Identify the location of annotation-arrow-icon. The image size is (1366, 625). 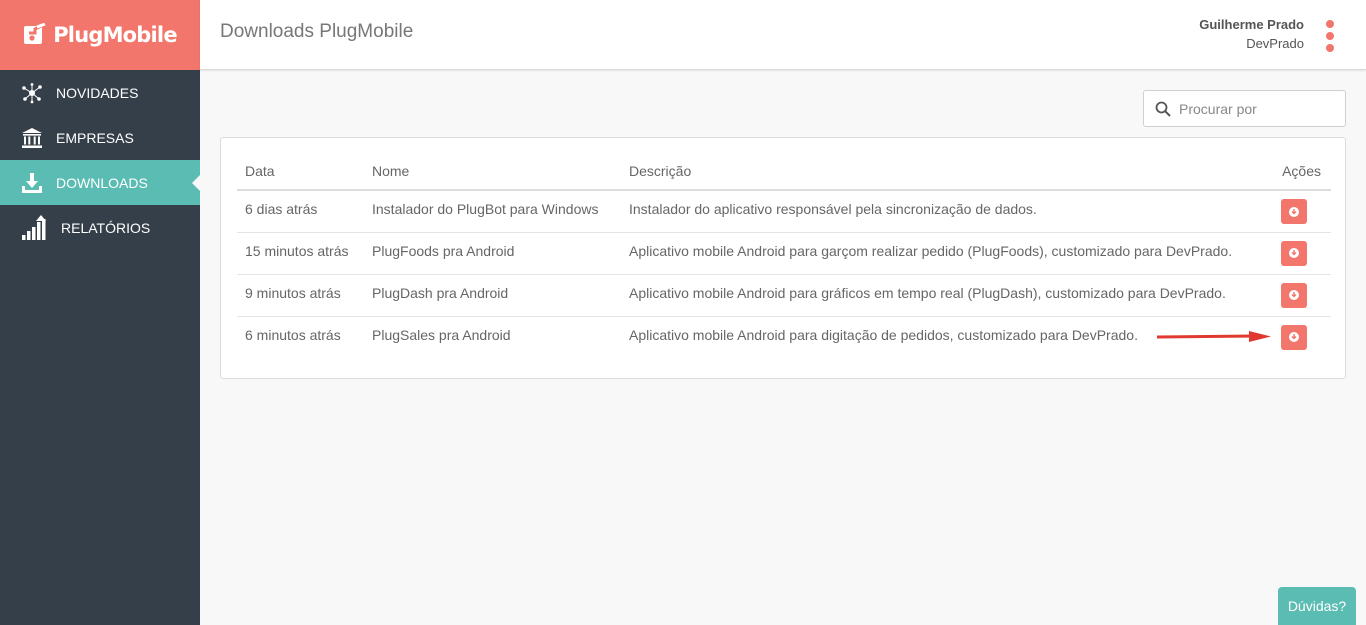
(1214, 336).